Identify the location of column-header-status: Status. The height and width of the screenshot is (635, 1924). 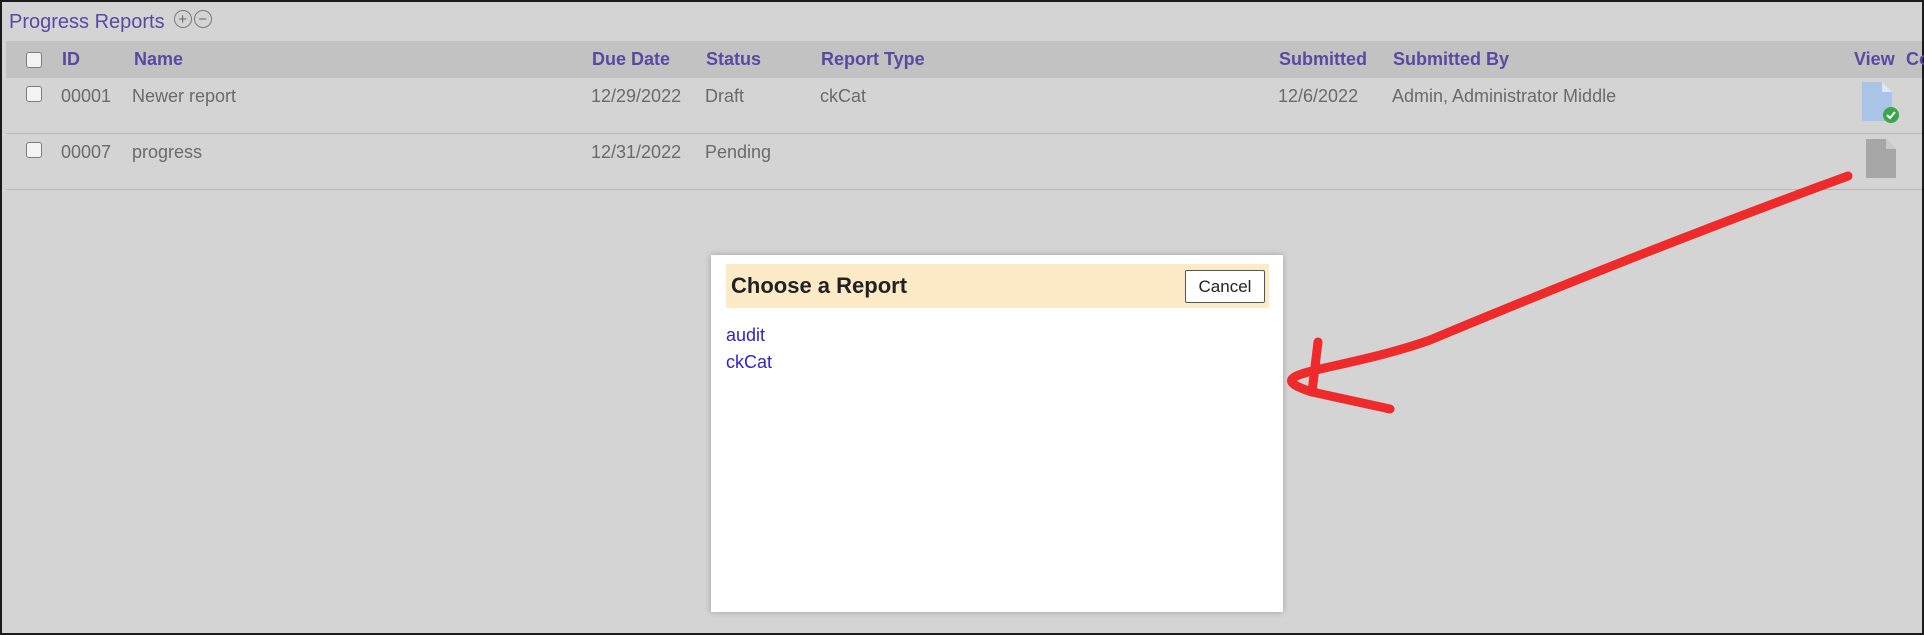
(733, 59).